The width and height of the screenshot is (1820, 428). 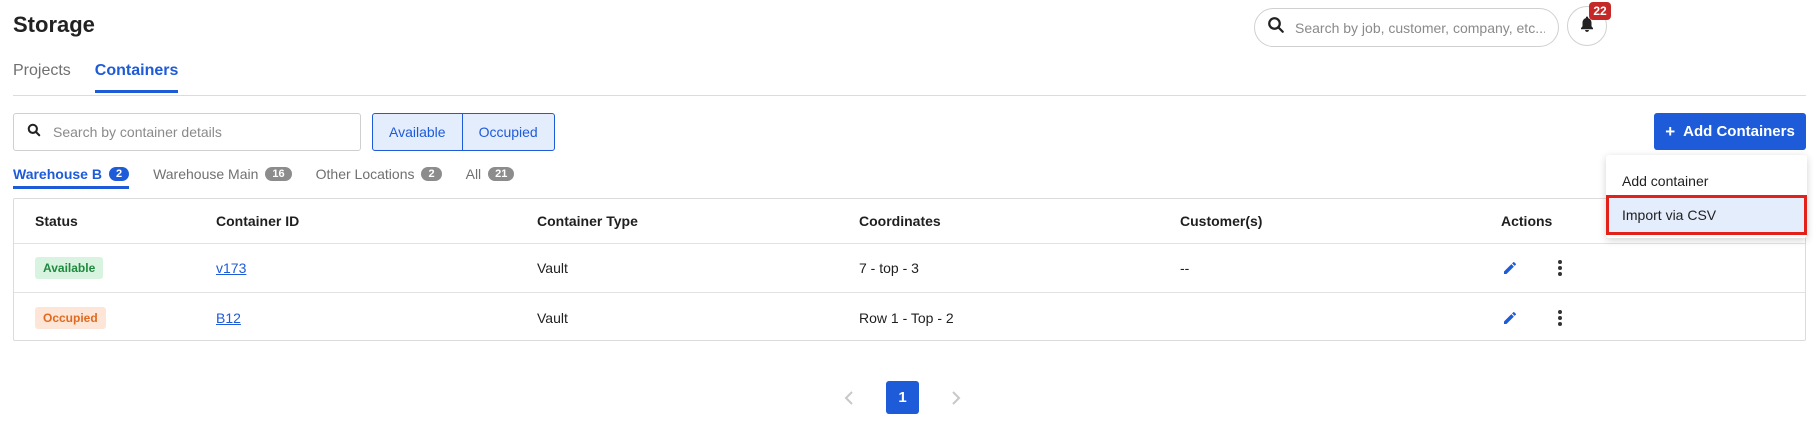 I want to click on add-containers-dropdown: Add container Import via CSV, so click(x=1706, y=196).